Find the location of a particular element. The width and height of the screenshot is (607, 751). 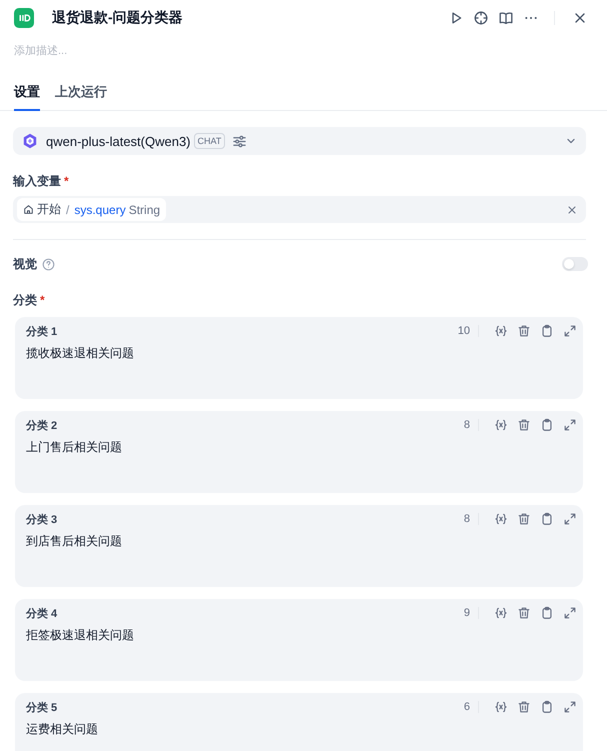

home-icon is located at coordinates (28, 209).